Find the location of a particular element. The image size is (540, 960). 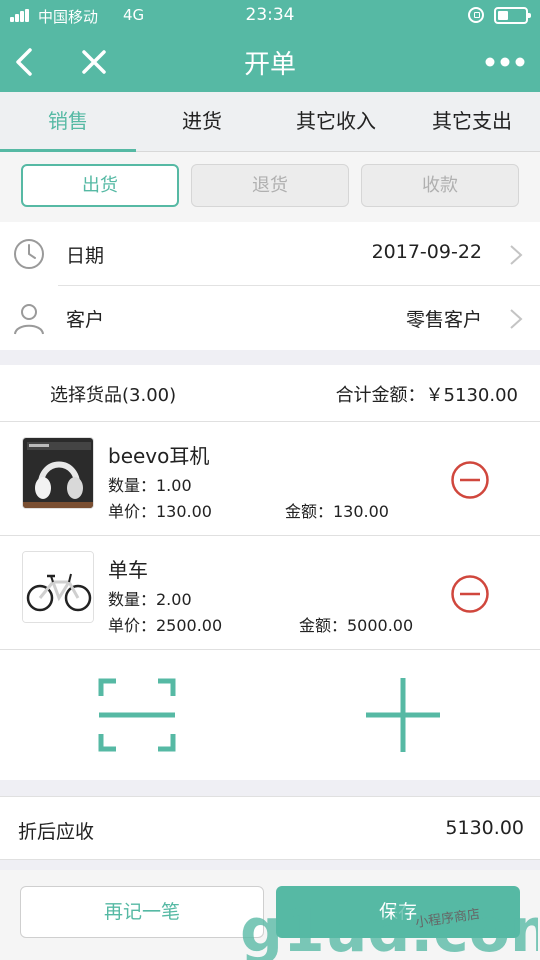

total-amount: 合计金额：￥5130.00 is located at coordinates (426, 395).